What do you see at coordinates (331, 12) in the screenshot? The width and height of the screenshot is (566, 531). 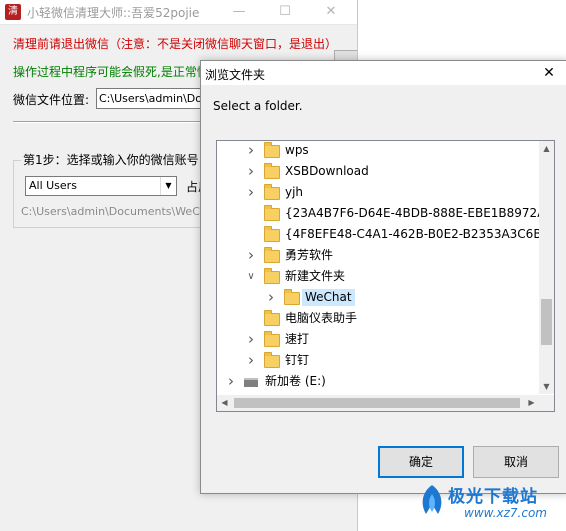 I see `main-close-button: ✕` at bounding box center [331, 12].